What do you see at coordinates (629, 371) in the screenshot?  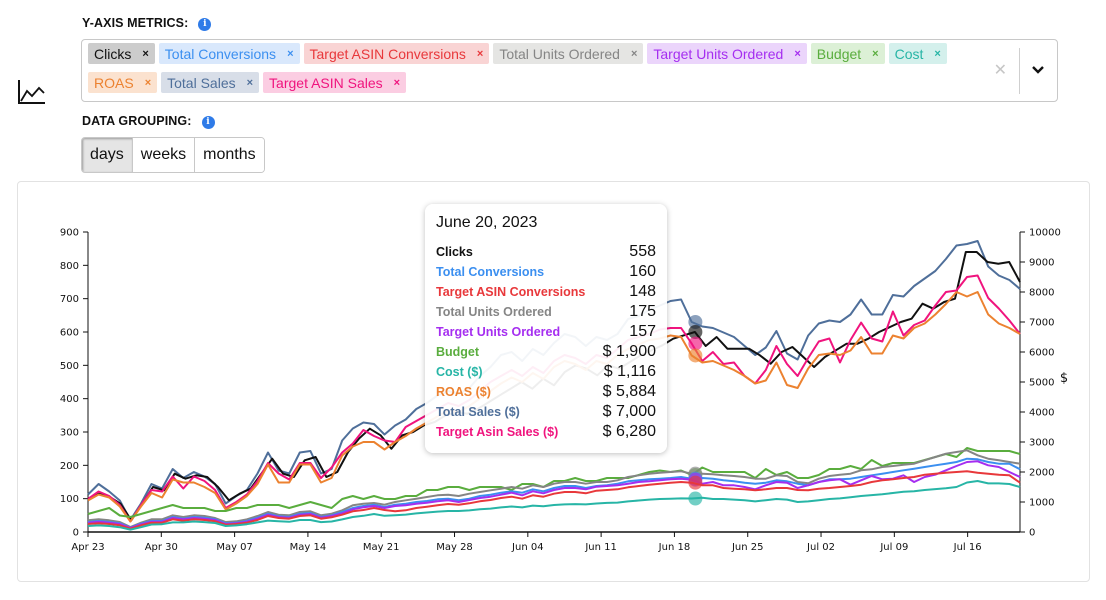 I see `tooltip-row-value: $ 1,116` at bounding box center [629, 371].